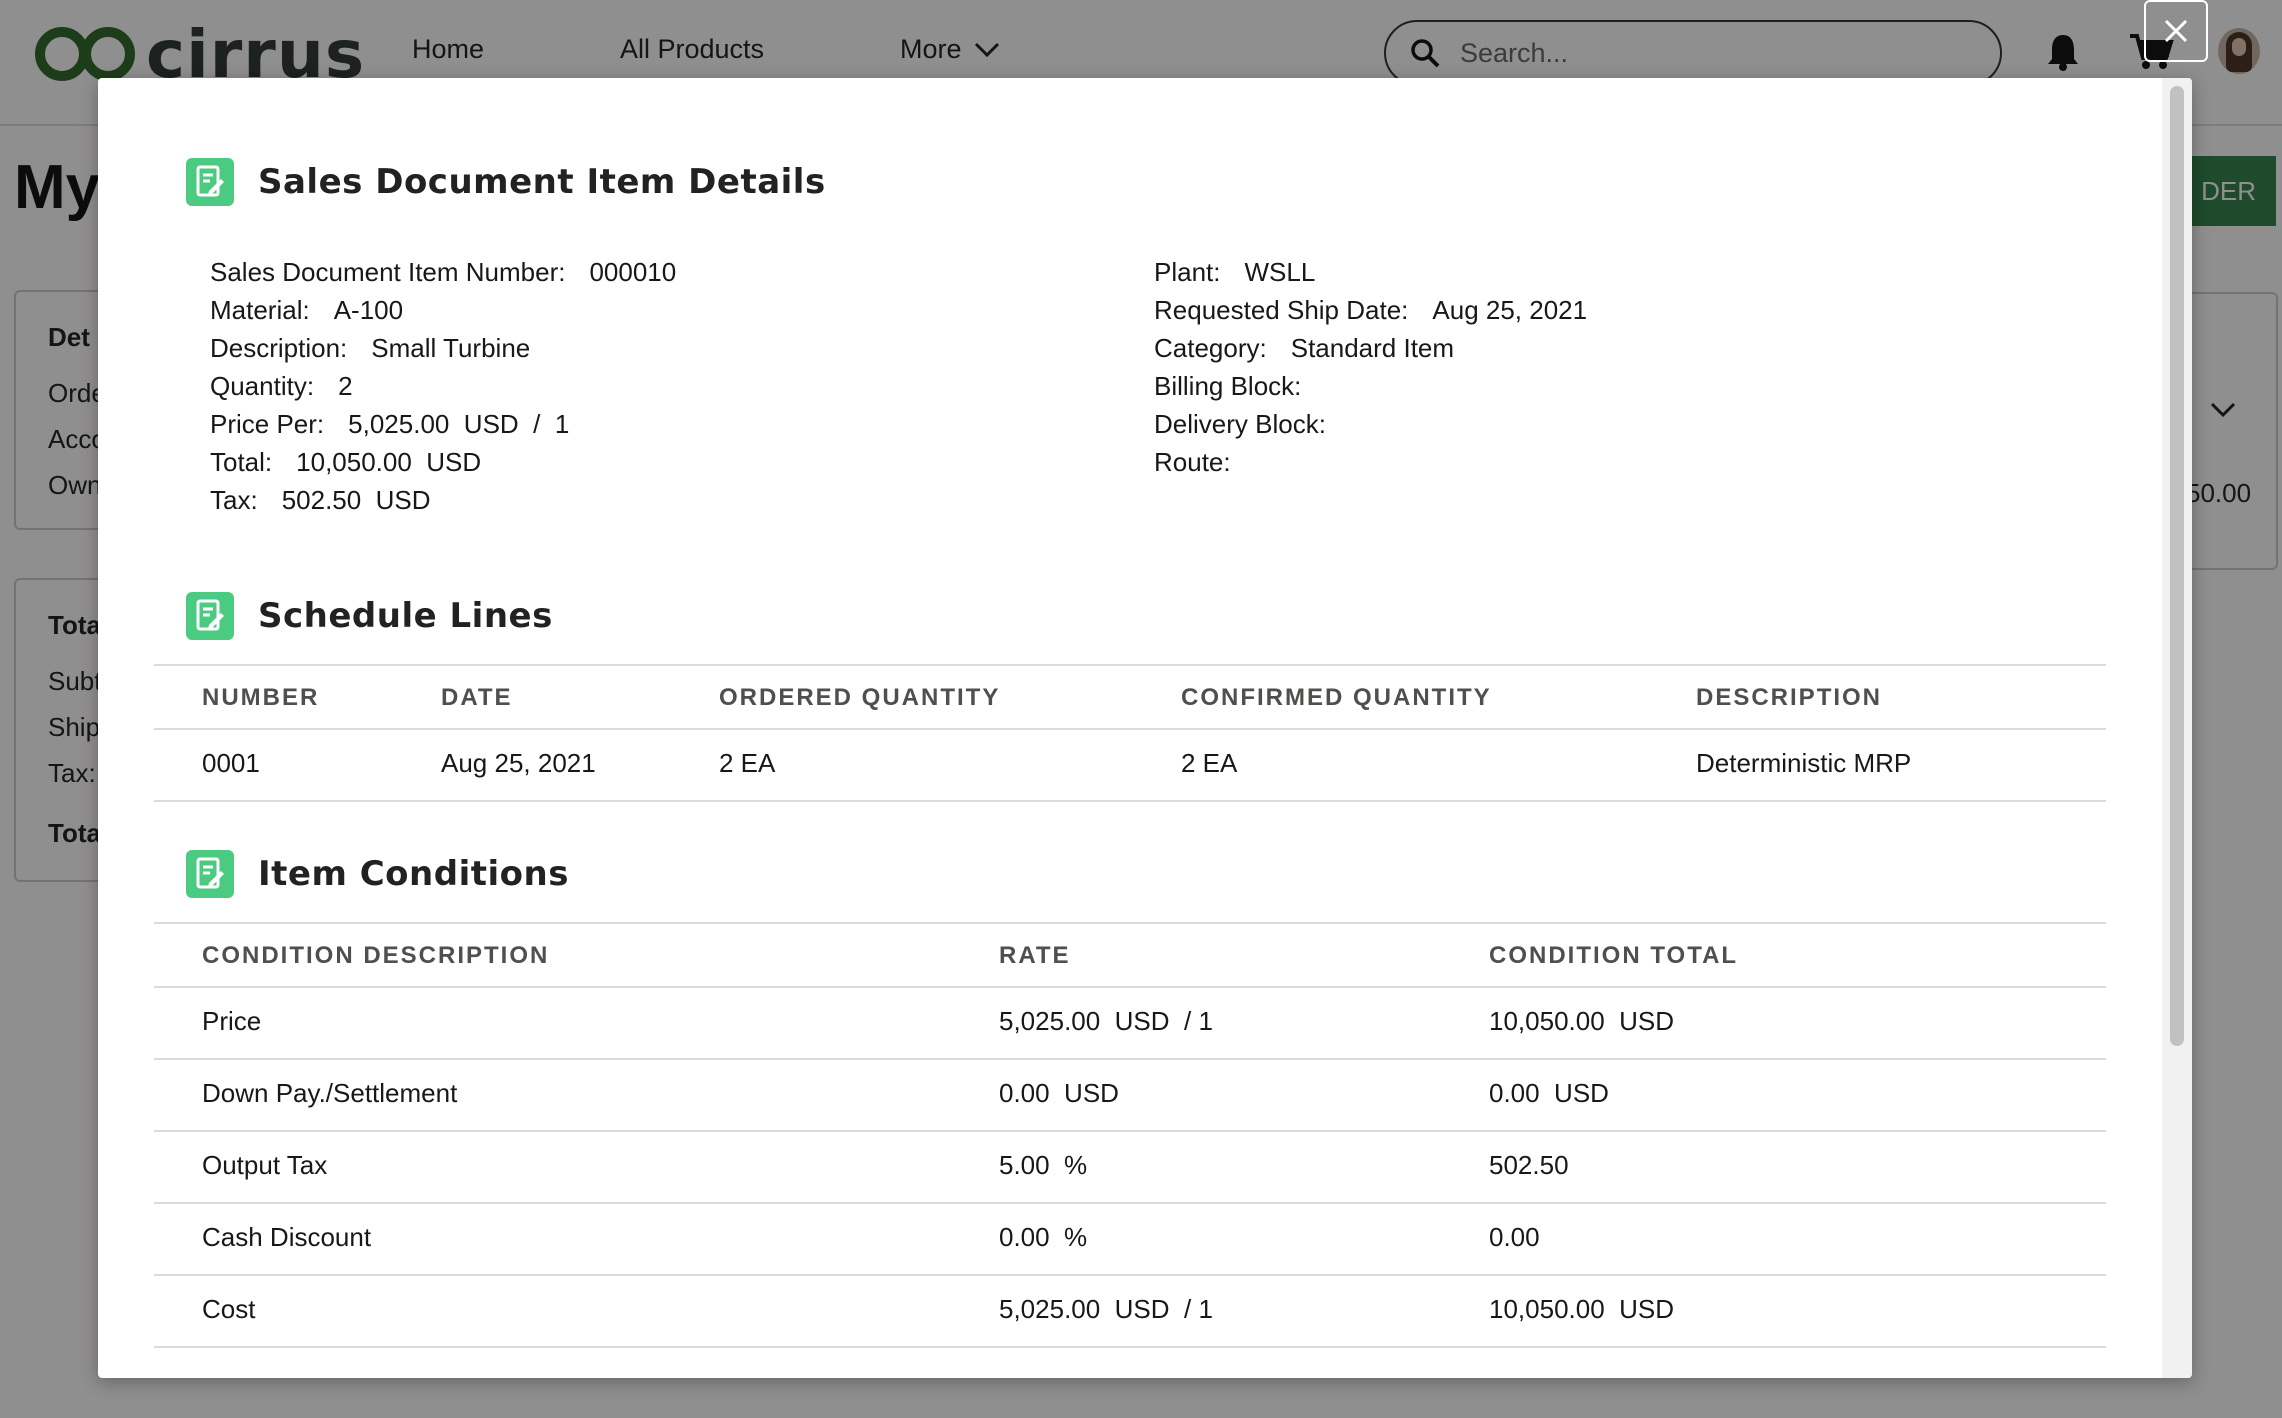 Image resolution: width=2282 pixels, height=1418 pixels. What do you see at coordinates (1043, 1165) in the screenshot?
I see `table-cell: 5.00 %` at bounding box center [1043, 1165].